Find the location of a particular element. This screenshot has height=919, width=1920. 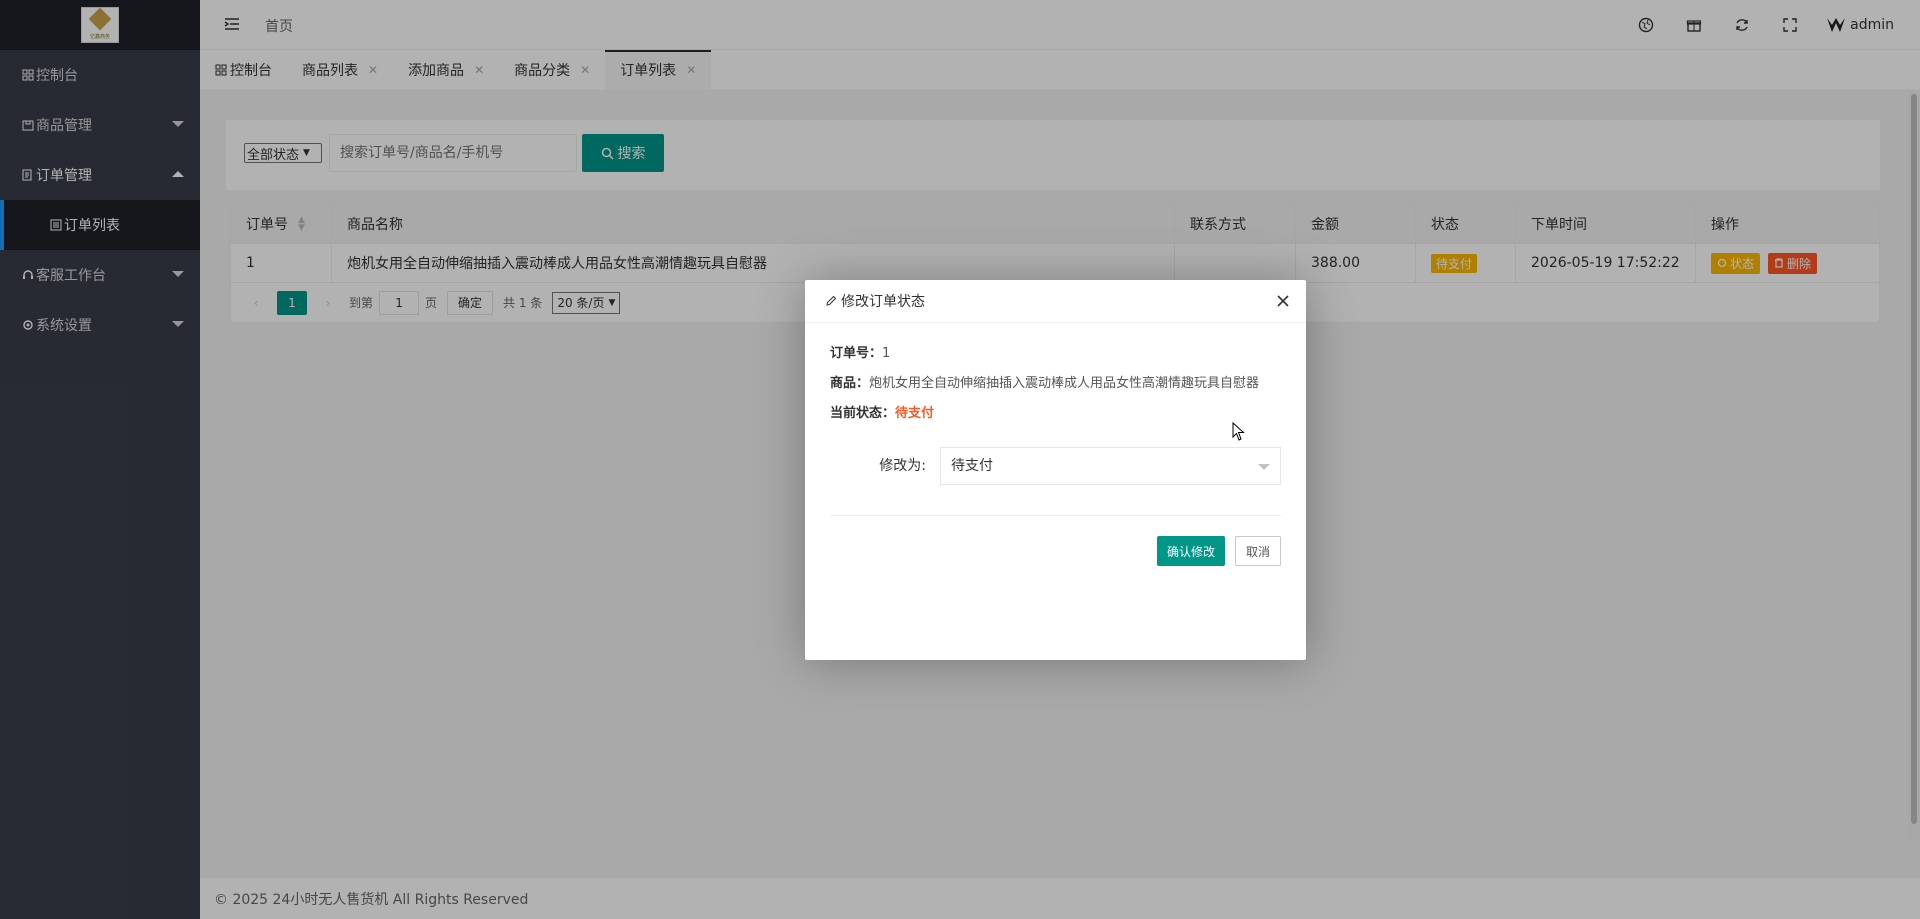

cancel-button: 取消 is located at coordinates (1257, 551).